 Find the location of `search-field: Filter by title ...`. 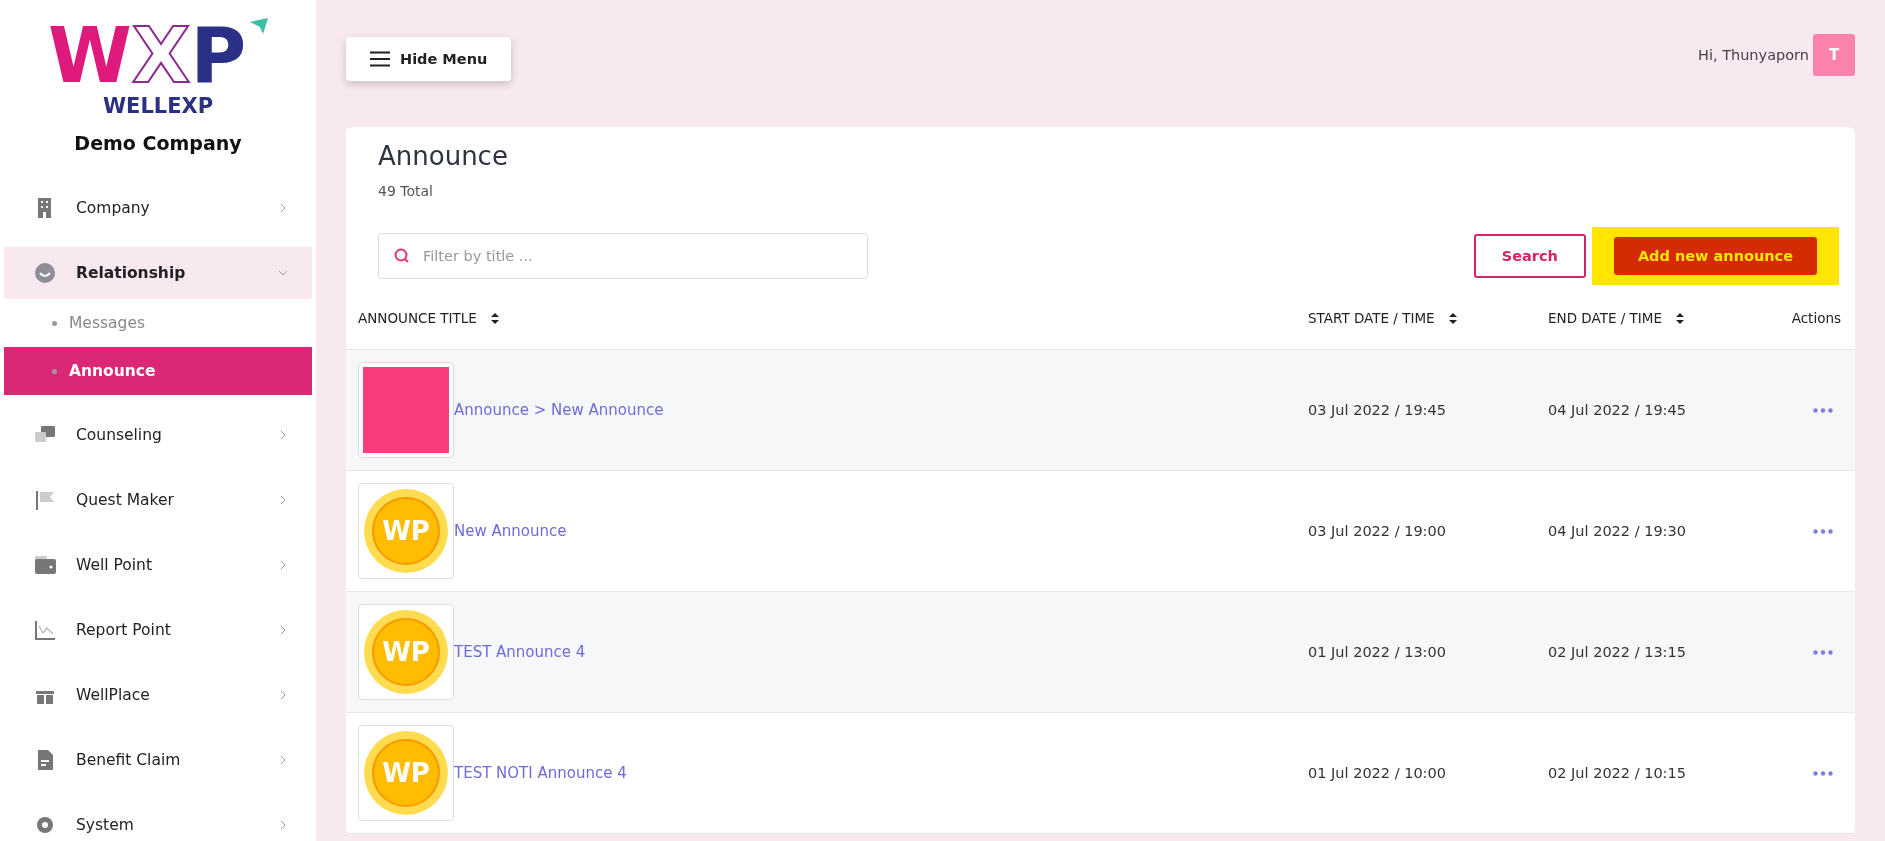

search-field: Filter by title ... is located at coordinates (623, 256).